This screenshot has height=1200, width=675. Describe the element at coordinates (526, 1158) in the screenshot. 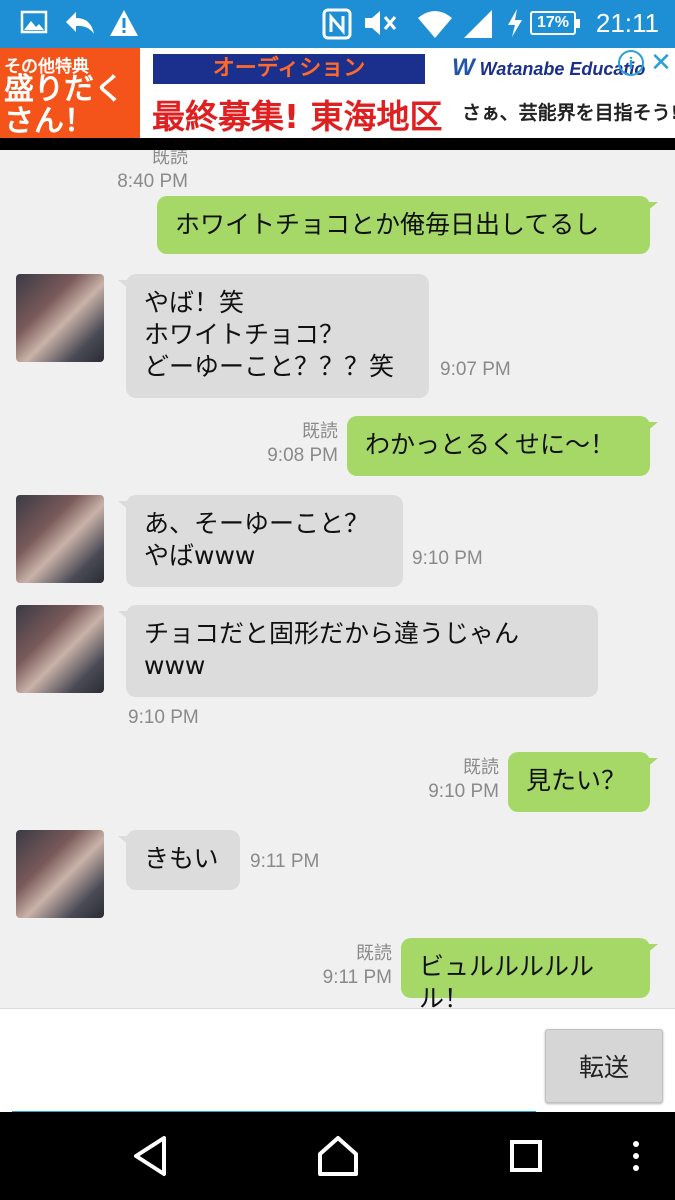

I see `recents-icon` at that location.